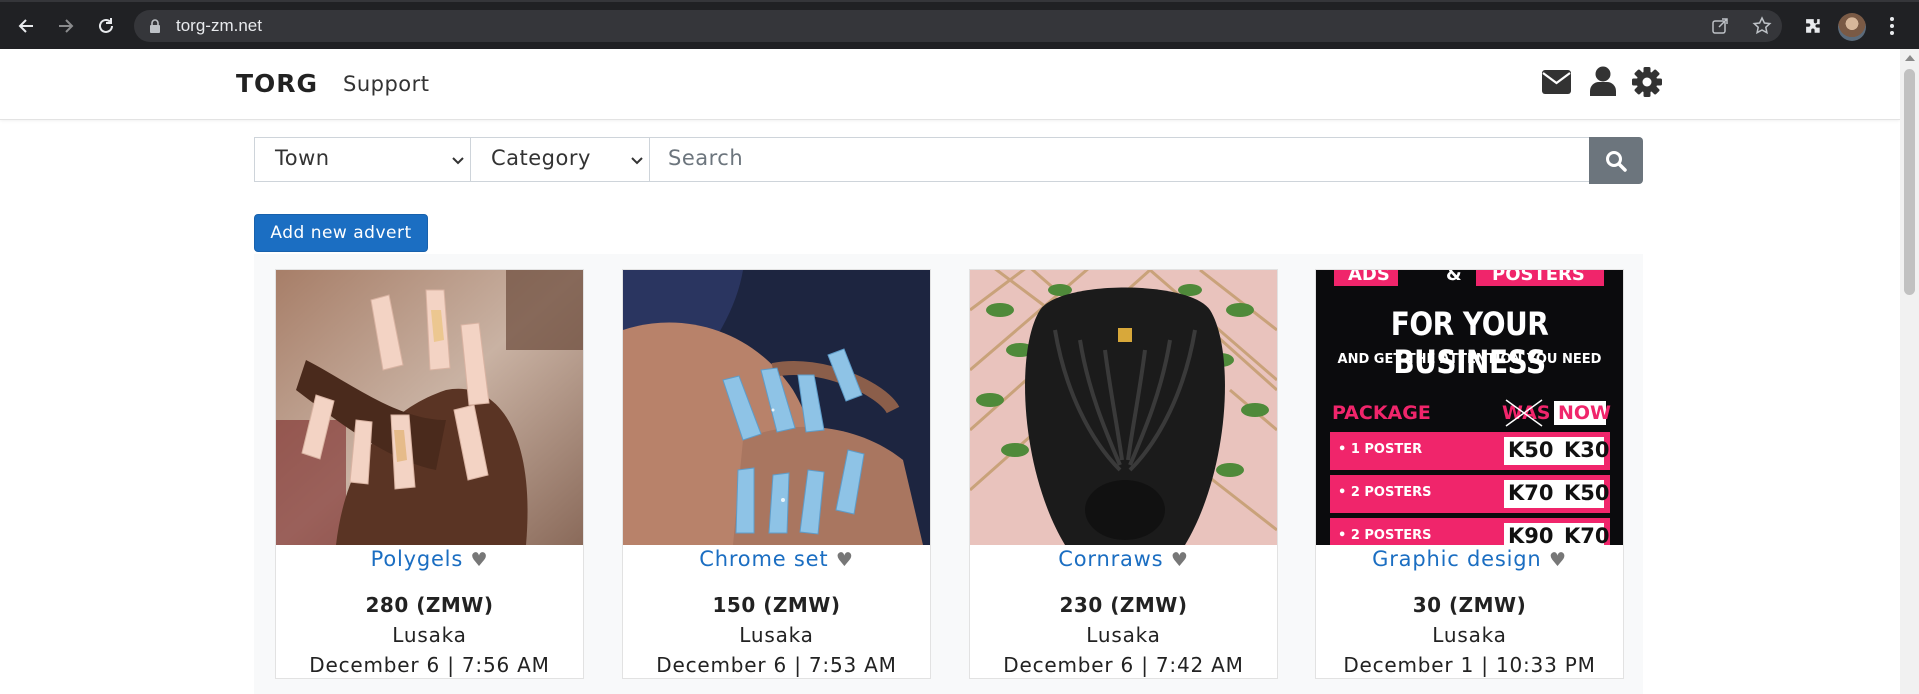 Image resolution: width=1919 pixels, height=694 pixels. What do you see at coordinates (1531, 450) in the screenshot?
I see `poster-row-was: K50` at bounding box center [1531, 450].